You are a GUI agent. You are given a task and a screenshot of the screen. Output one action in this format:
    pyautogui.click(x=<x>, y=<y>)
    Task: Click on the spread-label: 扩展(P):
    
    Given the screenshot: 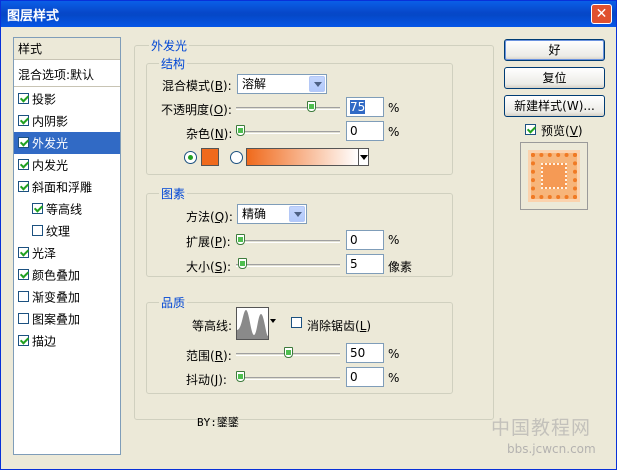 What is the action you would take?
    pyautogui.click(x=208, y=242)
    